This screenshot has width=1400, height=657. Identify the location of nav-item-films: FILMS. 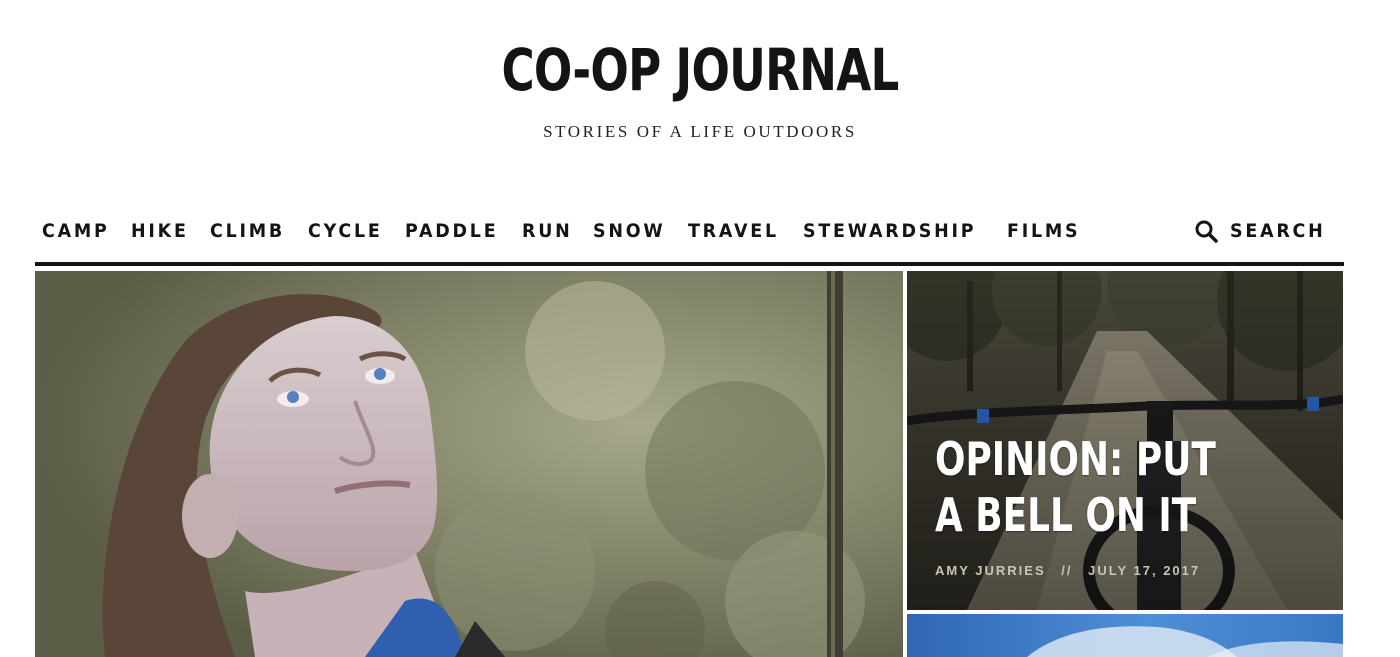
(1043, 231).